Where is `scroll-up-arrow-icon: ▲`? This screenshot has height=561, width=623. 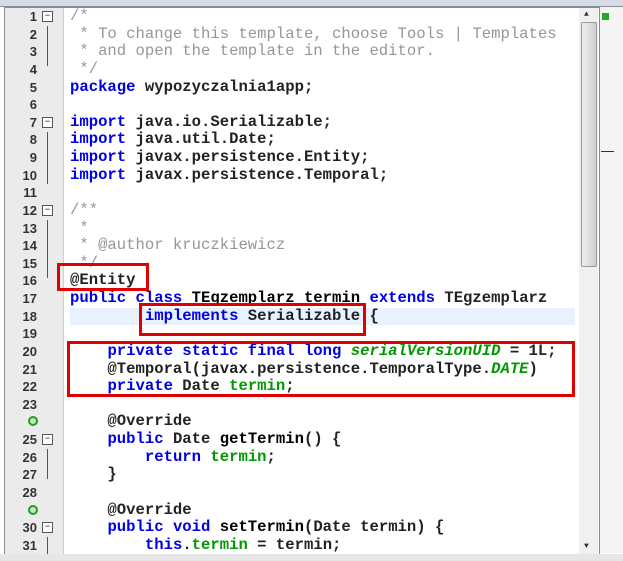 scroll-up-arrow-icon: ▲ is located at coordinates (586, 14).